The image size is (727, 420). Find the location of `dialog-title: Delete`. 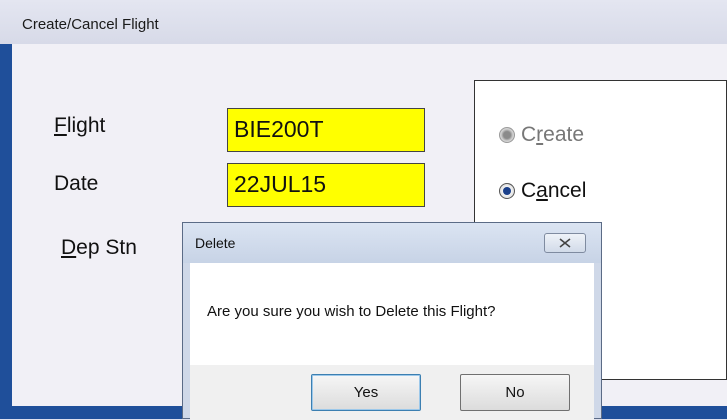

dialog-title: Delete is located at coordinates (215, 243).